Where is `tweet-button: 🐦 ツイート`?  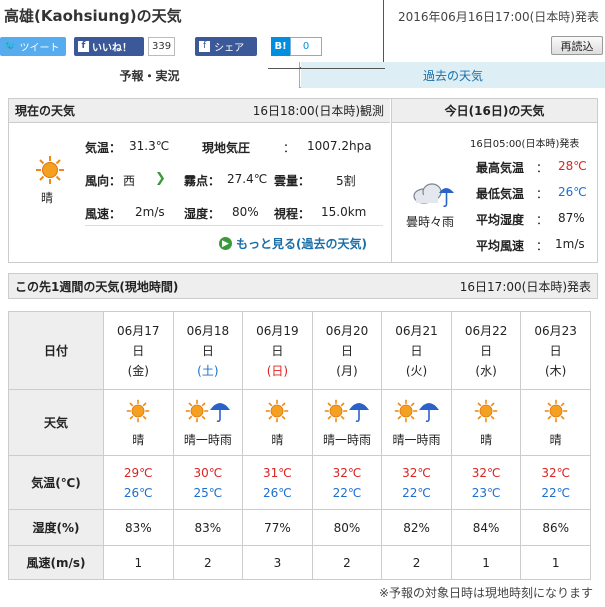 tweet-button: 🐦 ツイート is located at coordinates (33, 46).